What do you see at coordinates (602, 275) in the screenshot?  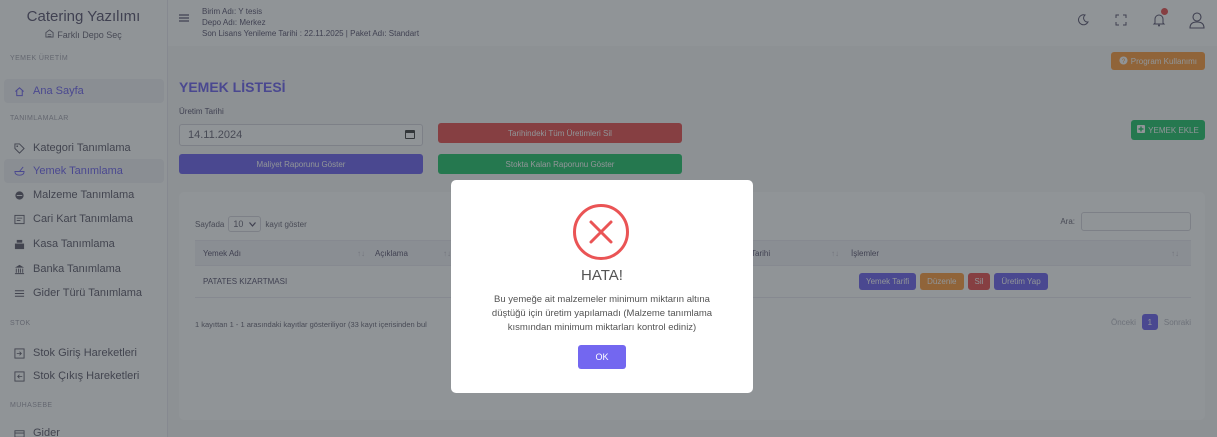 I see `dialog-title: HATA!` at bounding box center [602, 275].